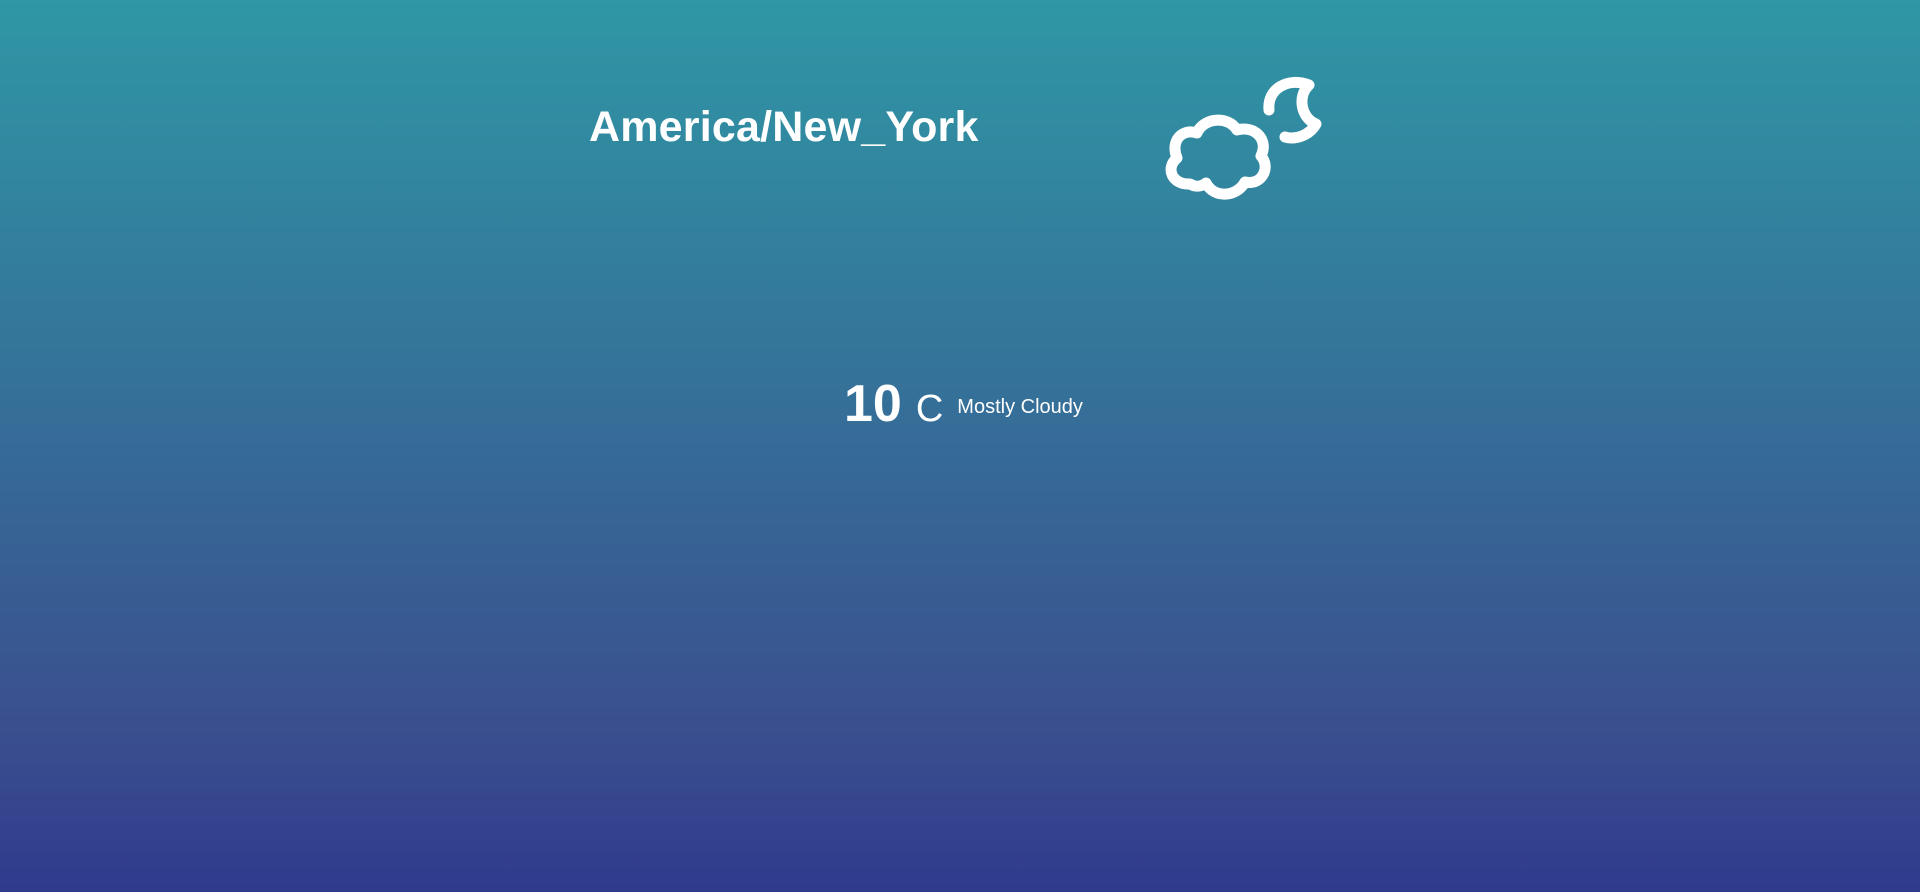 The image size is (1920, 892). Describe the element at coordinates (1020, 407) in the screenshot. I see `weather-summary: Mostly Cloudy` at that location.